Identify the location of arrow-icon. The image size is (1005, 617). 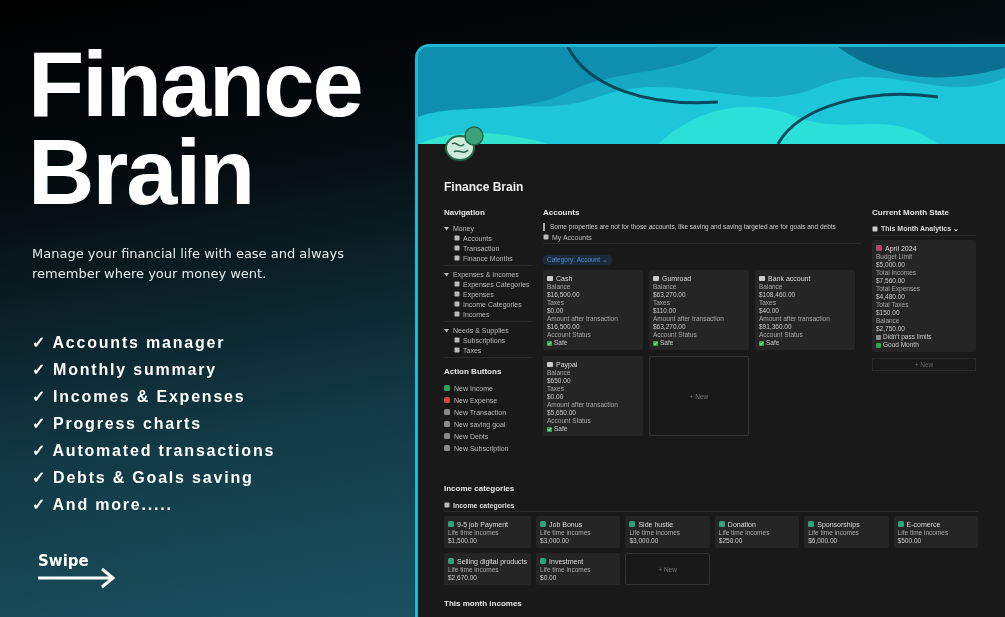
(77, 578).